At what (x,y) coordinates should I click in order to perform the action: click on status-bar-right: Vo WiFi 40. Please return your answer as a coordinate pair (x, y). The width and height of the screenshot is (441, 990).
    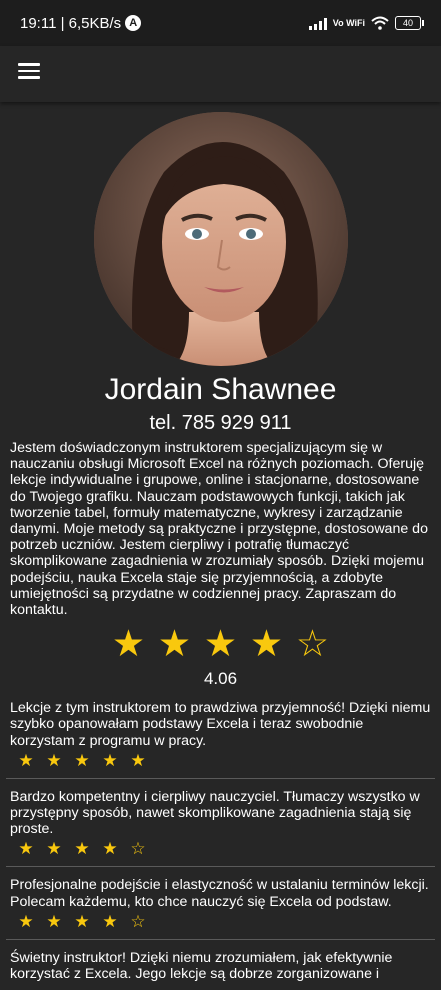
    Looking at the image, I should click on (366, 23).